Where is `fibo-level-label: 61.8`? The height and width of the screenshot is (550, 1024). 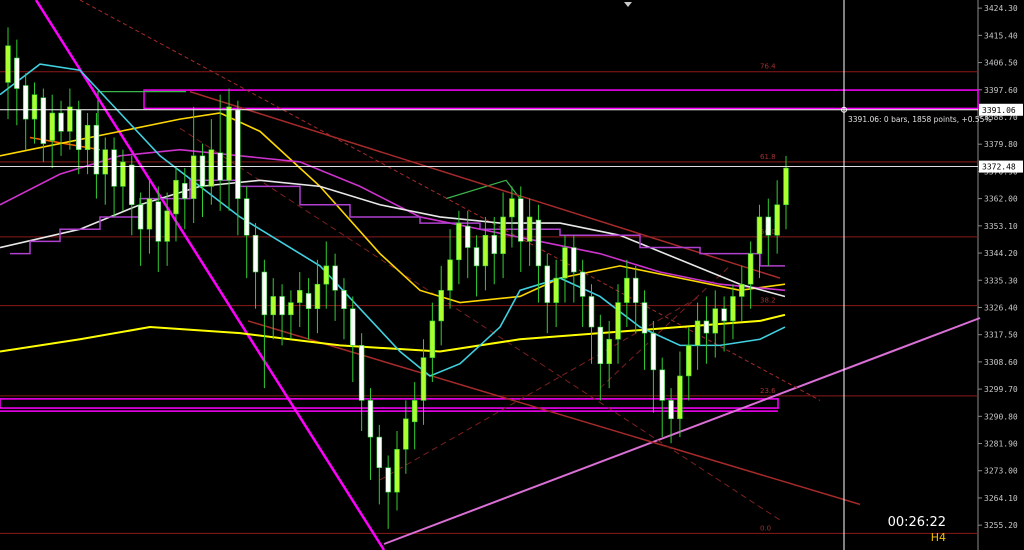 fibo-level-label: 61.8 is located at coordinates (768, 157).